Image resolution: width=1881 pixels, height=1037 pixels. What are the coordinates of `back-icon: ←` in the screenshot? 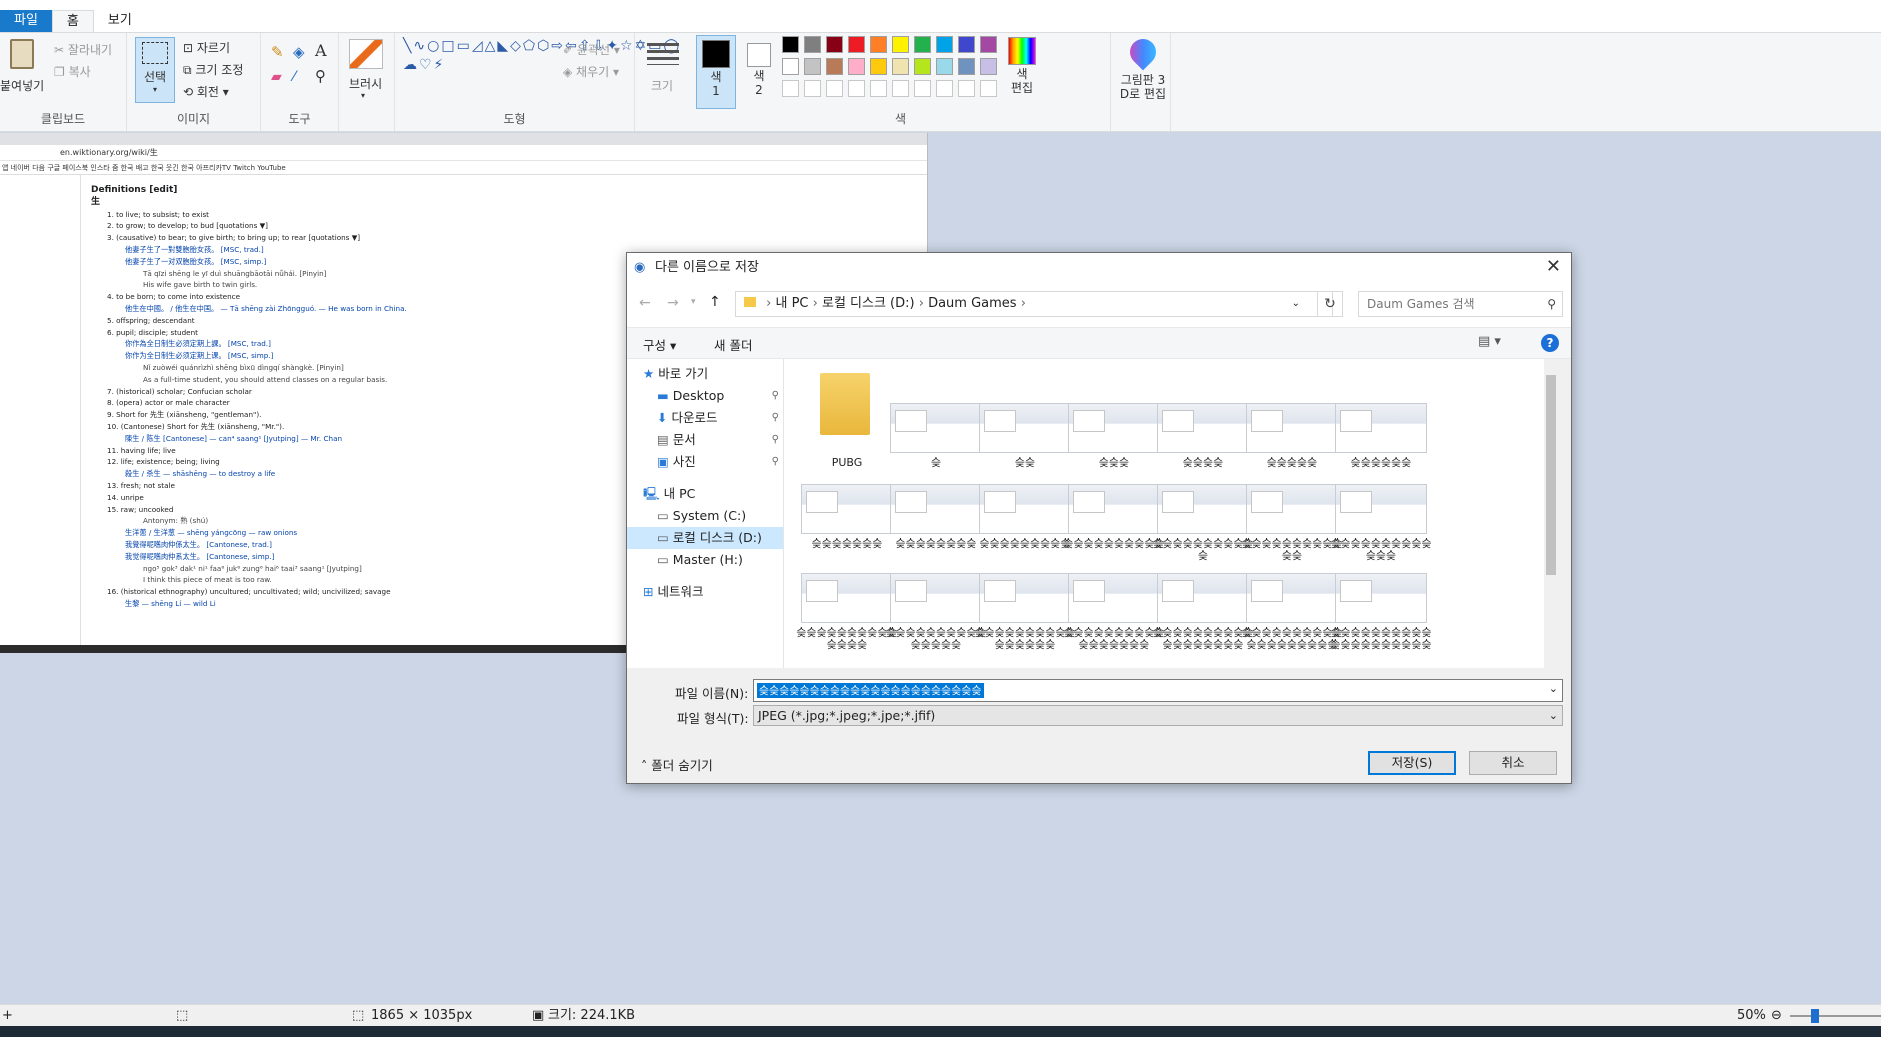 It's located at (645, 303).